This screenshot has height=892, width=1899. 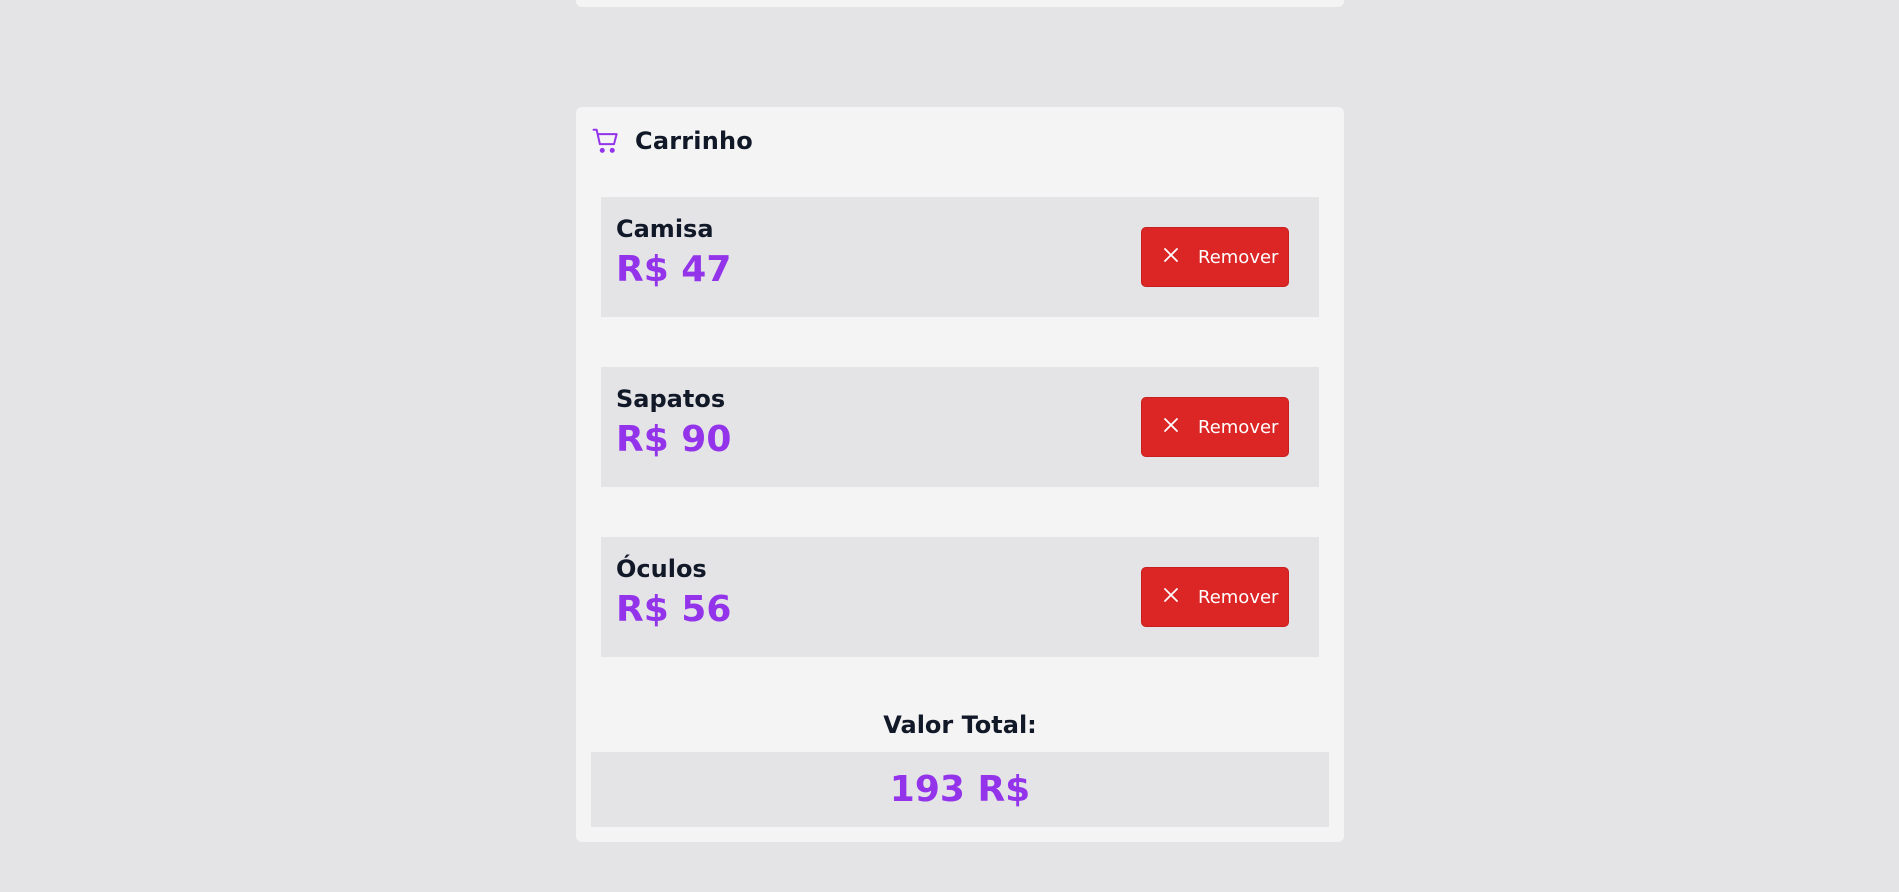 What do you see at coordinates (671, 399) in the screenshot?
I see `item-name: Sapatos` at bounding box center [671, 399].